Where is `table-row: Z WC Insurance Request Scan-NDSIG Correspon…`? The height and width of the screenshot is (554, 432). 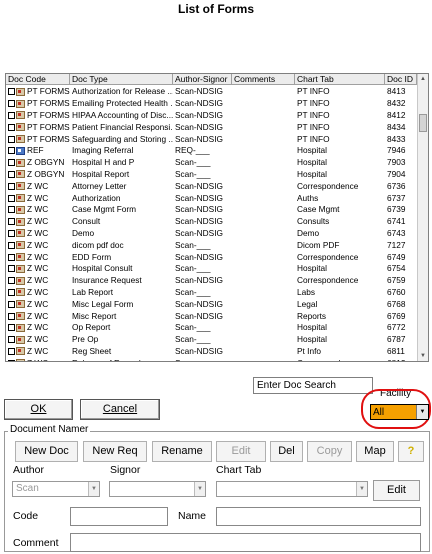 table-row: Z WC Insurance Request Scan-NDSIG Correspon… is located at coordinates (212, 281).